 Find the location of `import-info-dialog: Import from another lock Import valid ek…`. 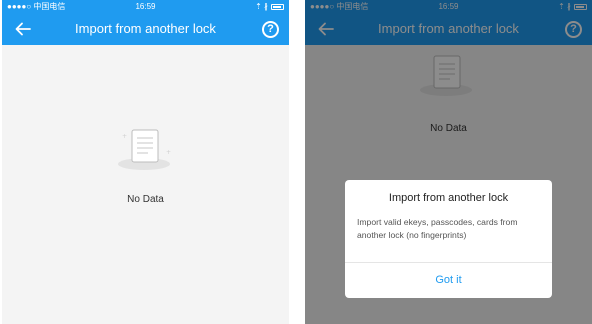

import-info-dialog: Import from another lock Import valid ek… is located at coordinates (448, 239).